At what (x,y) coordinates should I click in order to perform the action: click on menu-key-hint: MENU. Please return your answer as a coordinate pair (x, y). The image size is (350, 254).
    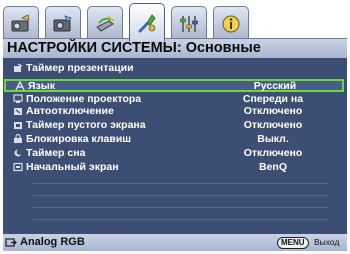
    Looking at the image, I should click on (293, 243).